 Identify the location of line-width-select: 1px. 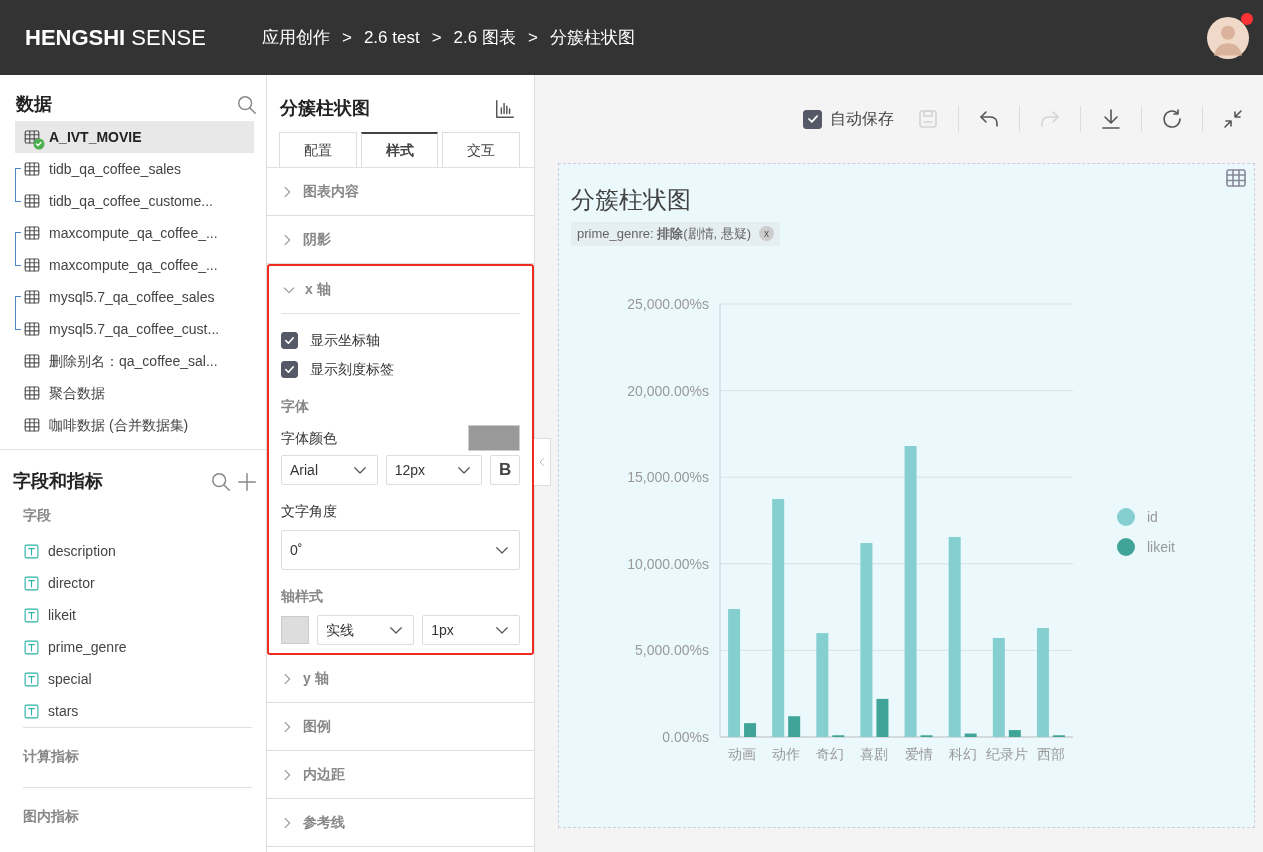
(471, 630).